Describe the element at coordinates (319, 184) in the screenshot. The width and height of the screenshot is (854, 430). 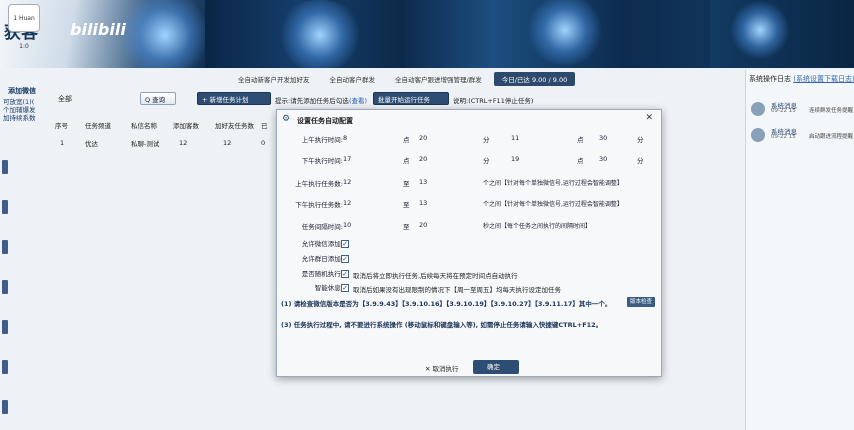
I see `am-tasks-label: 上午执行任务数:` at that location.